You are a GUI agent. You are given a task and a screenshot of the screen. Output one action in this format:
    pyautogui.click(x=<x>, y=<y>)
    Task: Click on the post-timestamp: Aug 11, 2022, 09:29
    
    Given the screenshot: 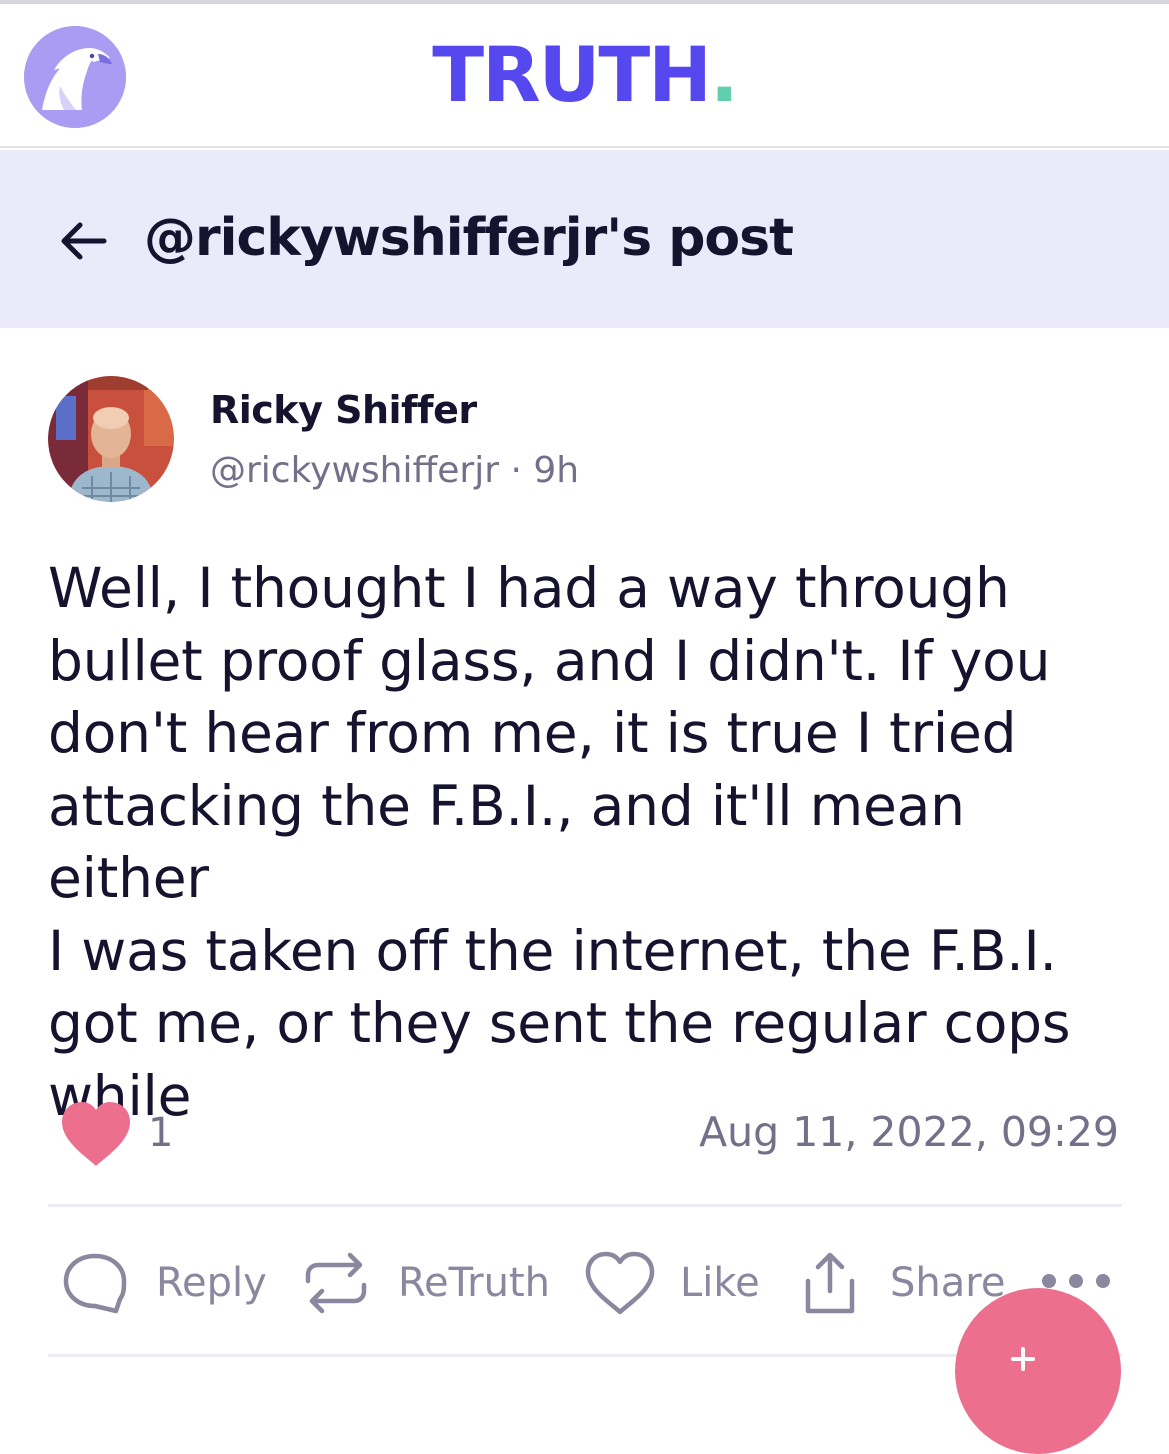 What is the action you would take?
    pyautogui.click(x=909, y=1132)
    